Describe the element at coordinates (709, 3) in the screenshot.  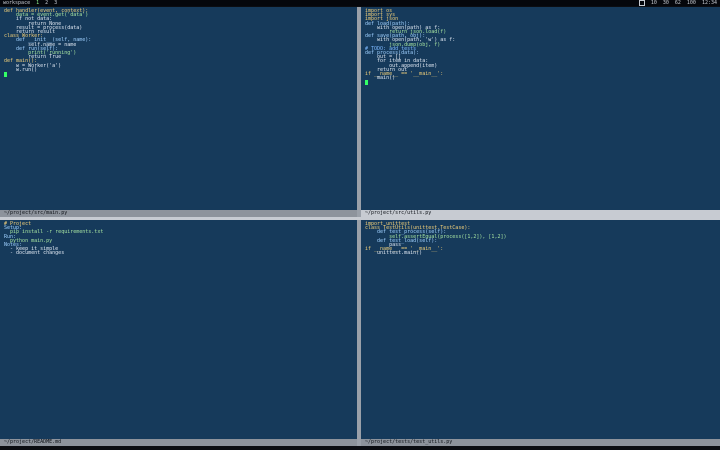
I see `clock: 12:34` at that location.